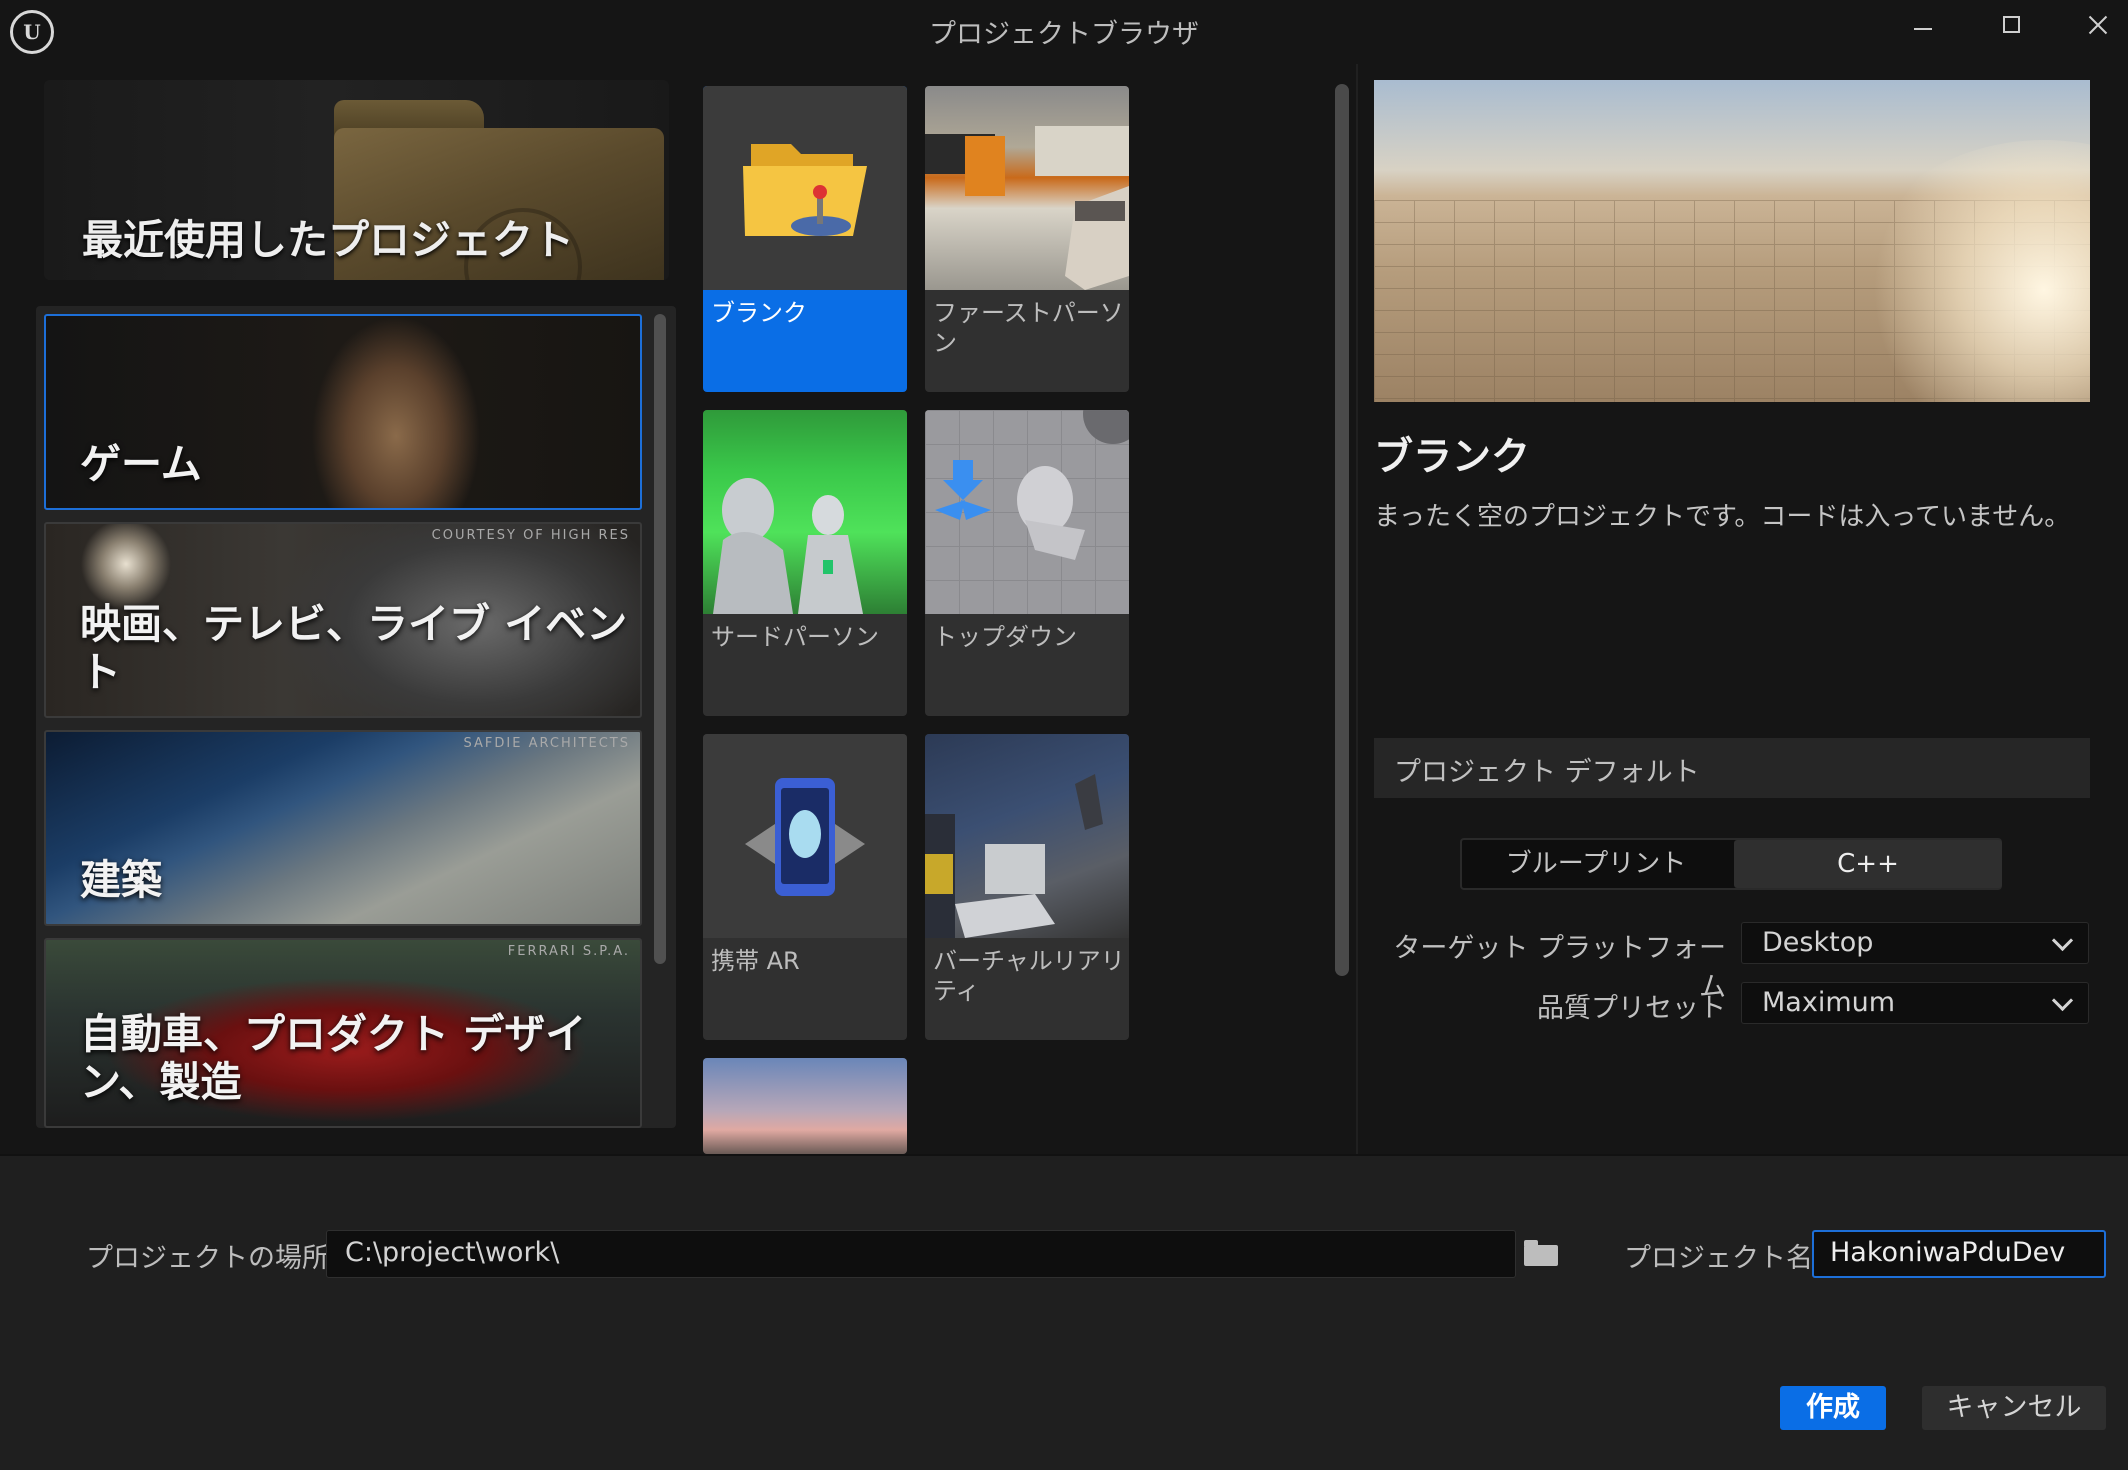 The width and height of the screenshot is (2128, 1470). I want to click on category-scrollbar, so click(660, 639).